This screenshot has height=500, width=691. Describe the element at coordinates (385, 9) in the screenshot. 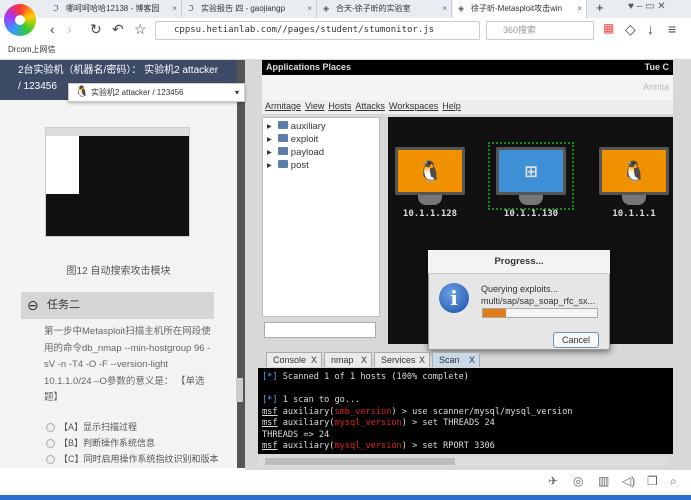

I see `tab-lab: ◈ 合天-徐子昕的实验室 ×` at that location.